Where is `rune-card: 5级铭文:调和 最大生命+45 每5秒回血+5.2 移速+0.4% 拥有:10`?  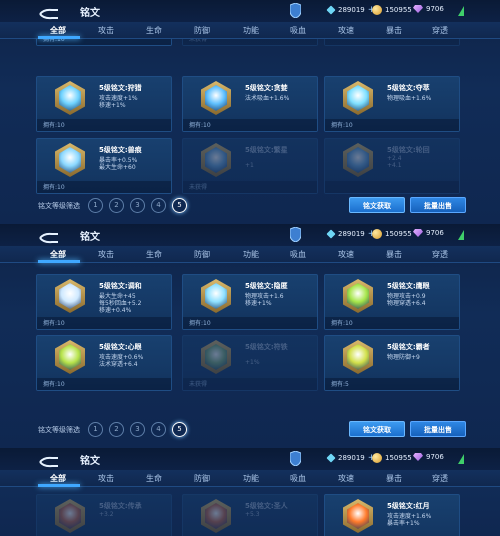
rune-card: 5级铭文:调和 最大生命+45 每5秒回血+5.2 移速+0.4% 拥有:10 is located at coordinates (104, 302).